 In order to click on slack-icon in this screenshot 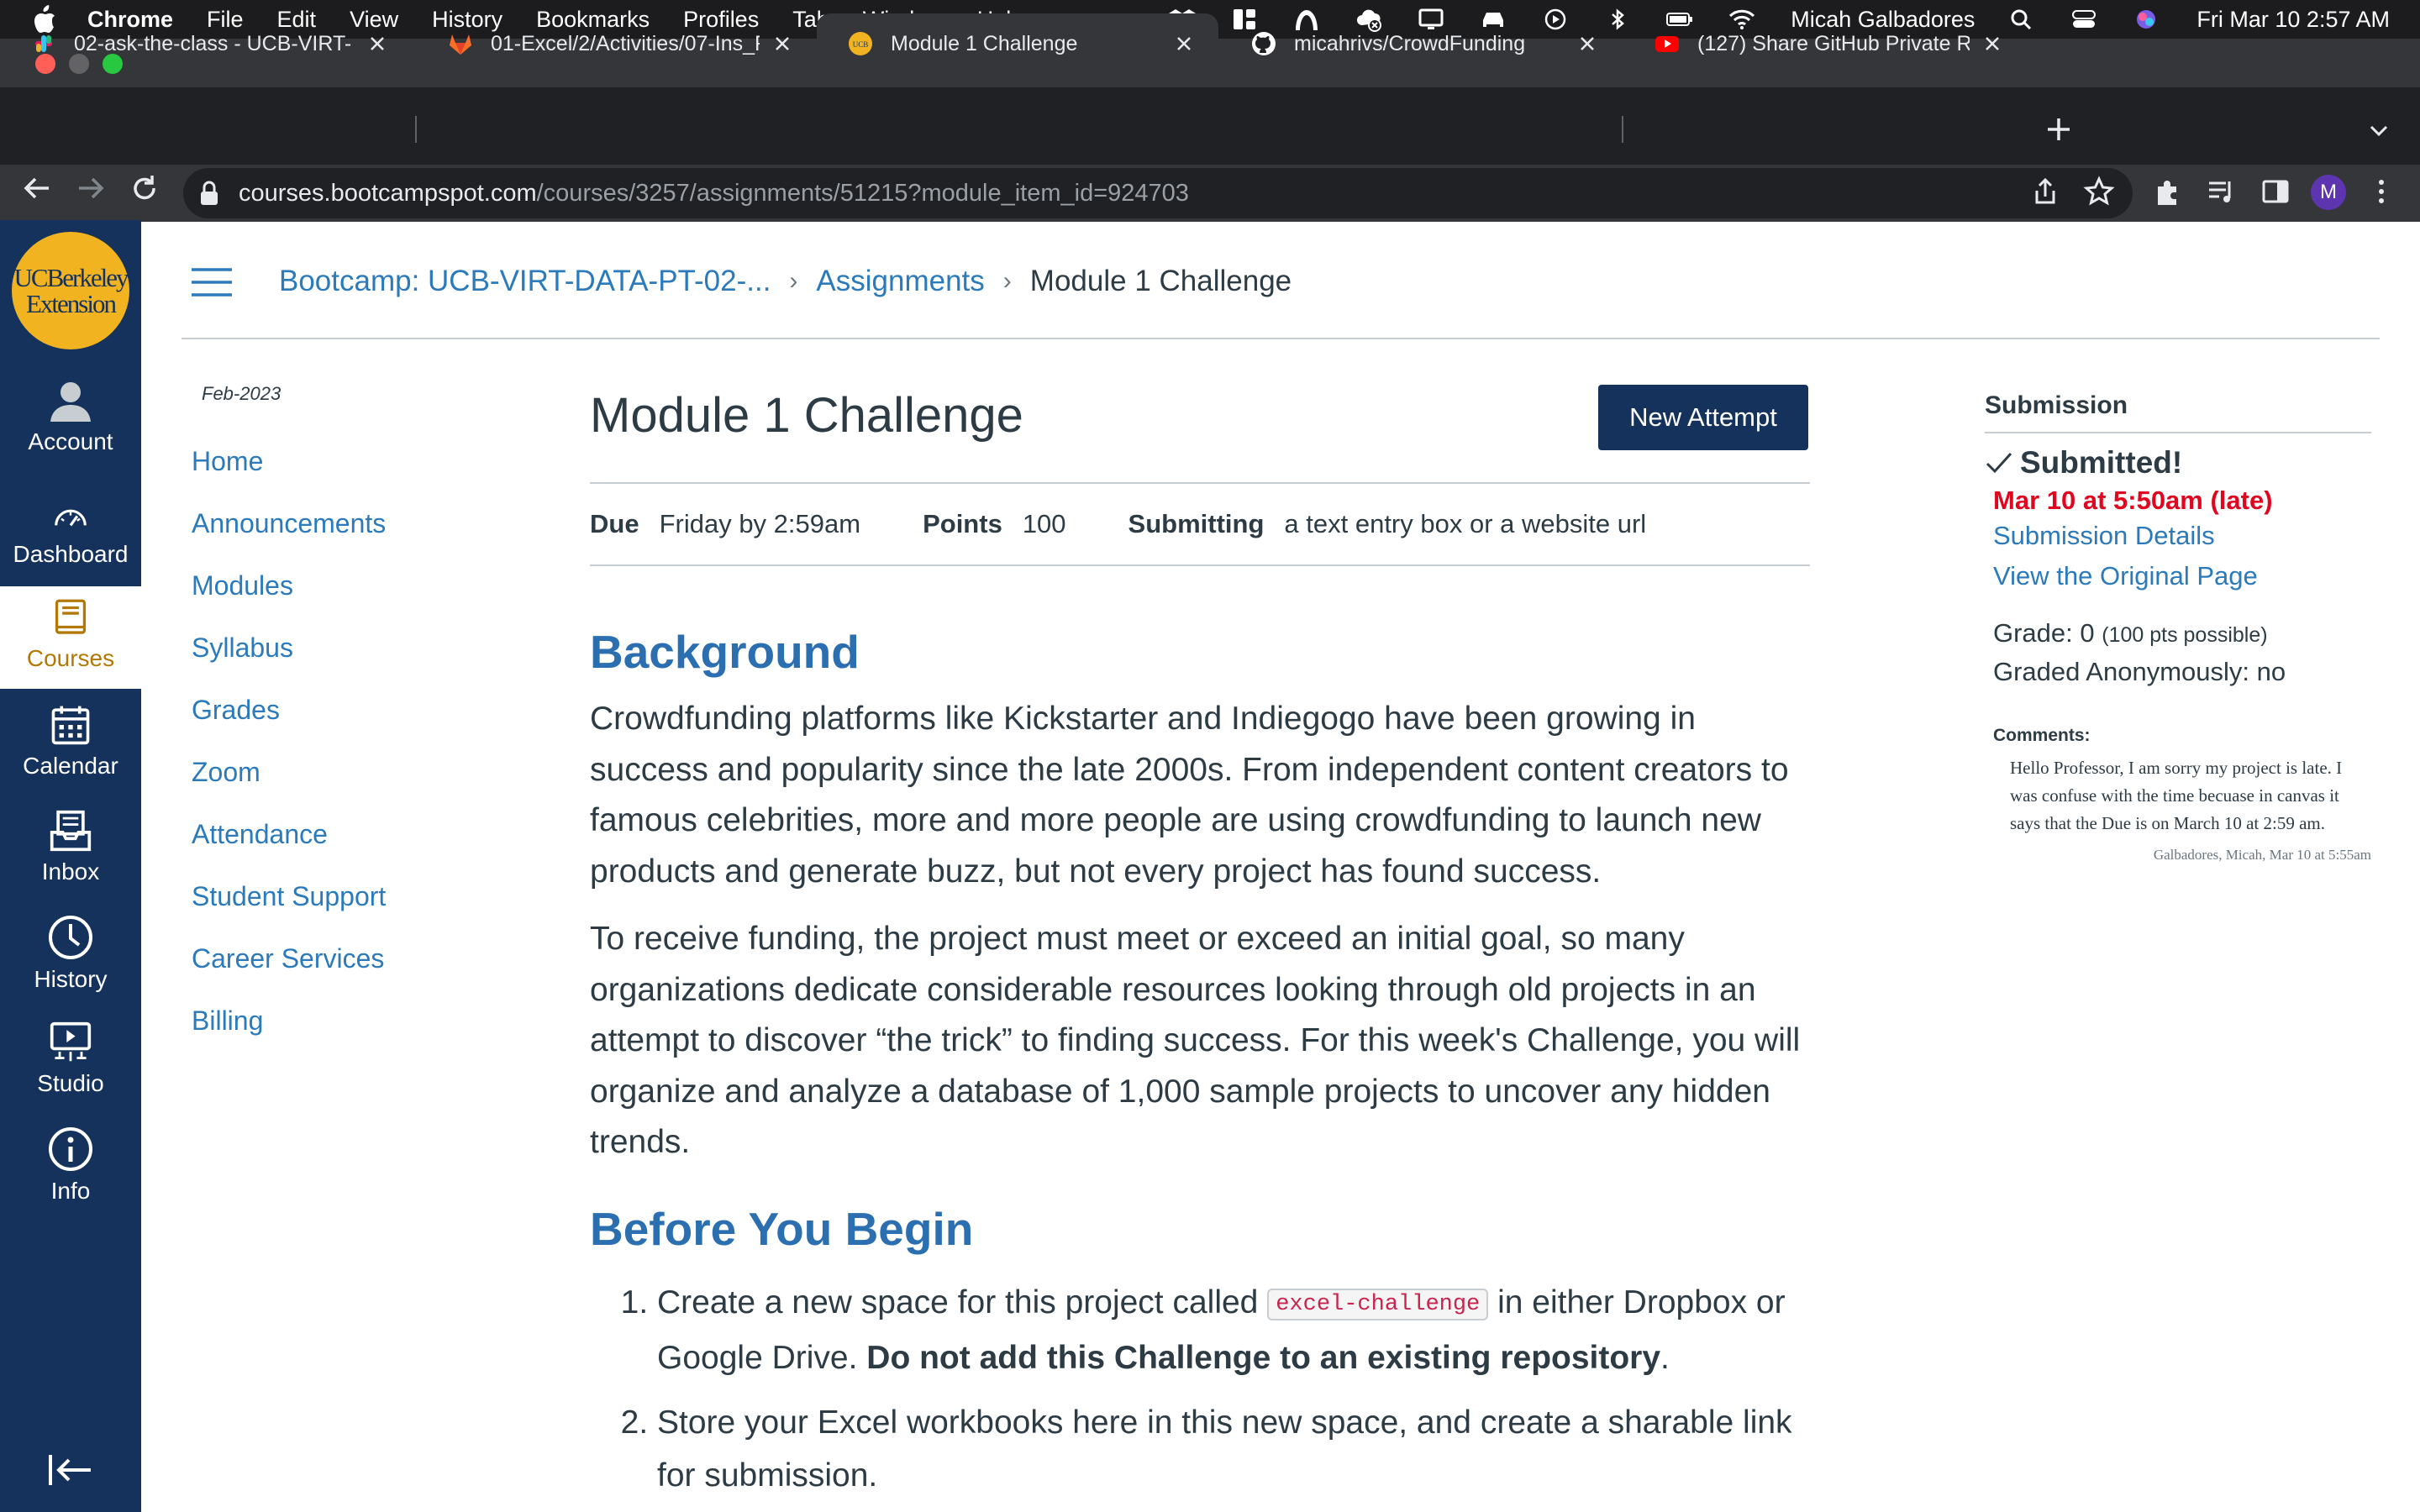, I will do `click(43, 43)`.